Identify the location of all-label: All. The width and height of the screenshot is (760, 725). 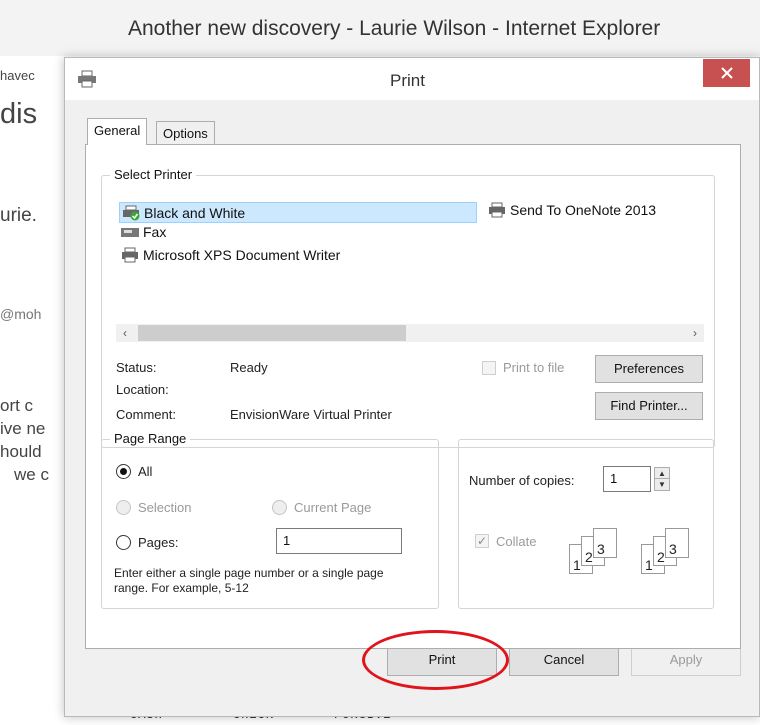
(145, 471).